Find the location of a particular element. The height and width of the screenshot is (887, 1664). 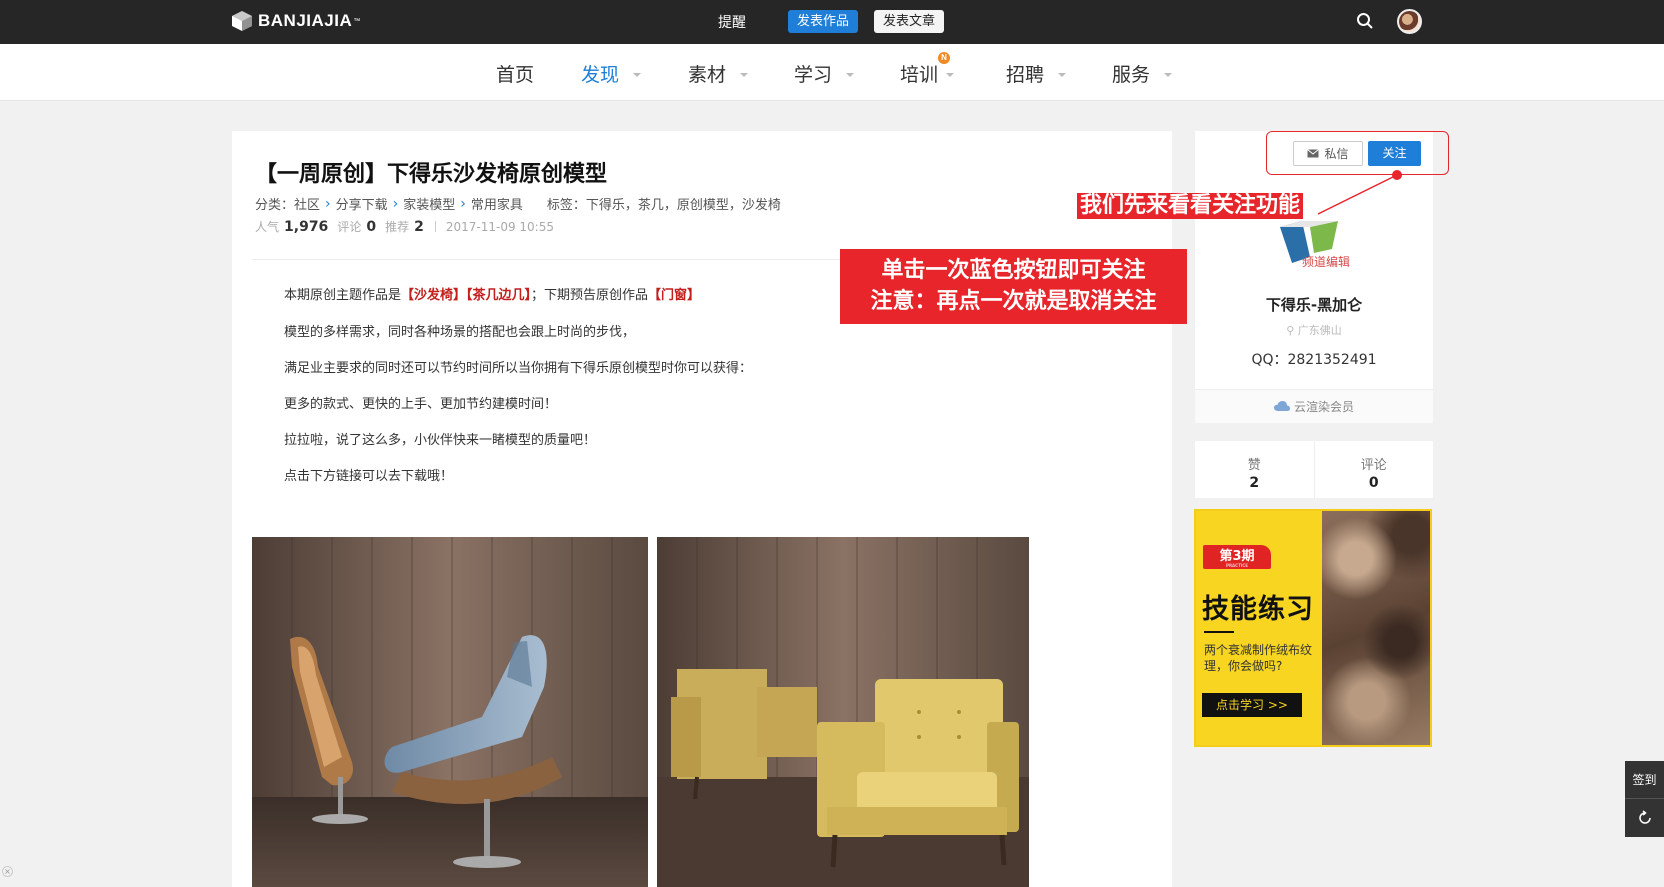

breadcrumb-item: 分享下载 is located at coordinates (362, 203).